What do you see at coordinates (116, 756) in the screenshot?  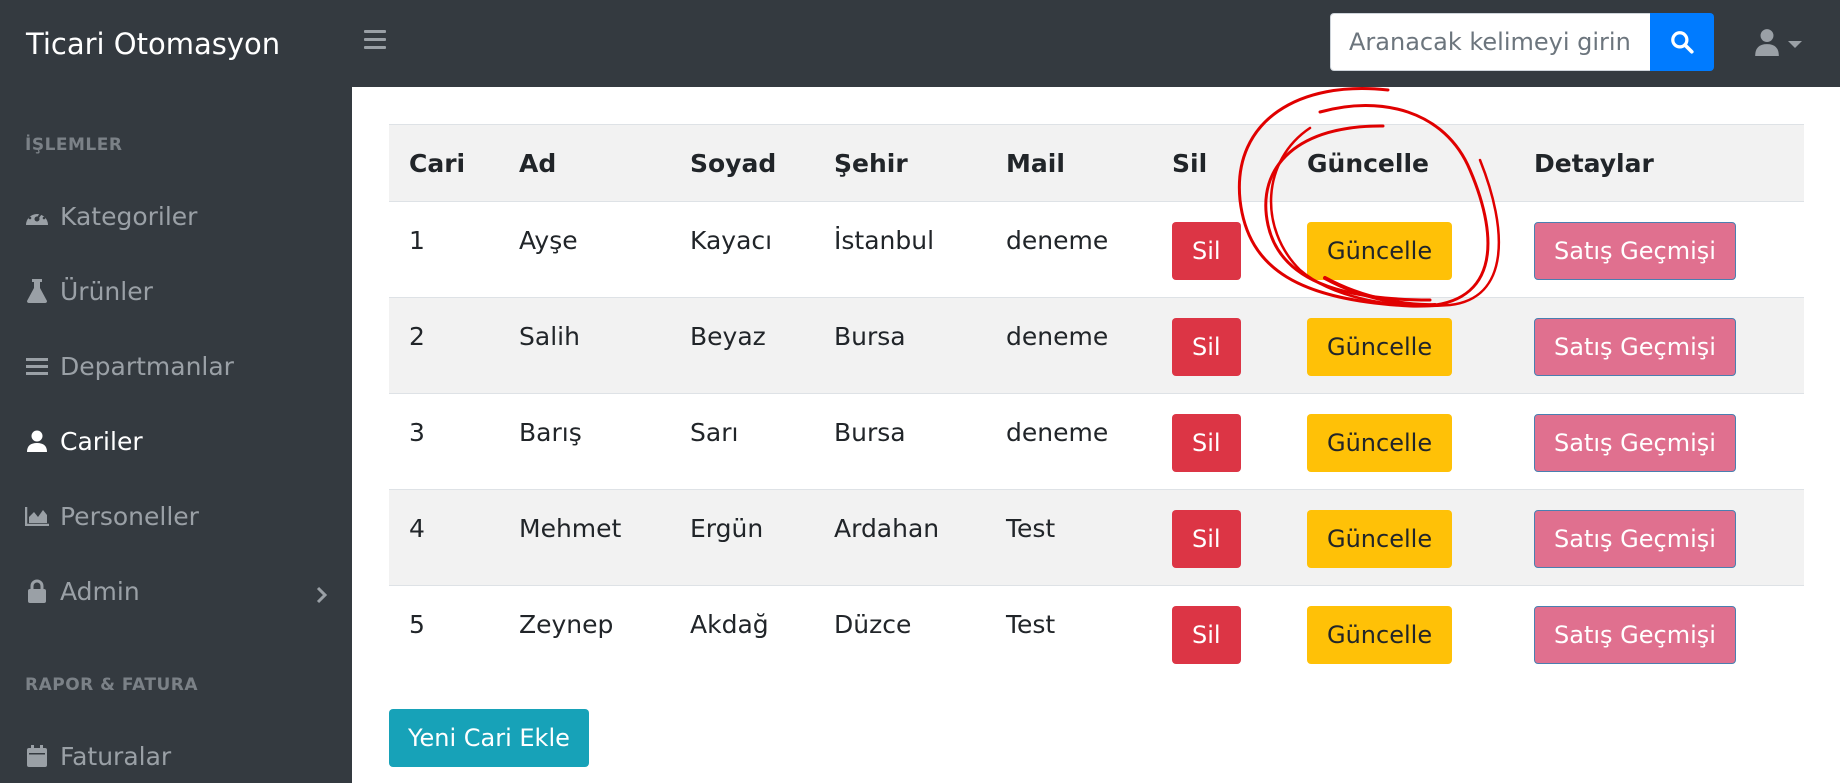 I see `sidebar-item-label: Faturalar` at bounding box center [116, 756].